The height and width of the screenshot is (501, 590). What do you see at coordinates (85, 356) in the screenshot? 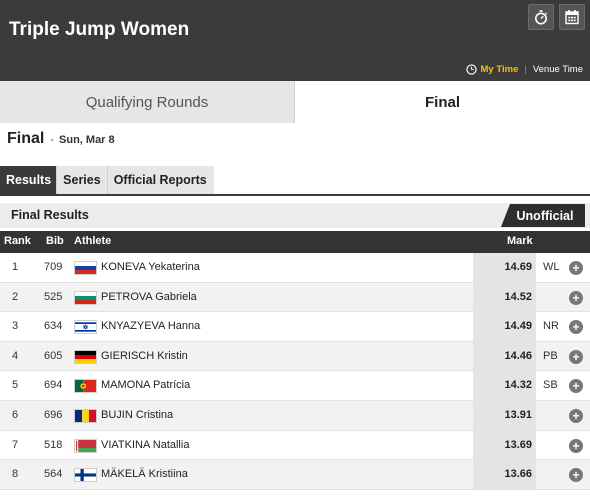
I see `germany-flag-icon` at bounding box center [85, 356].